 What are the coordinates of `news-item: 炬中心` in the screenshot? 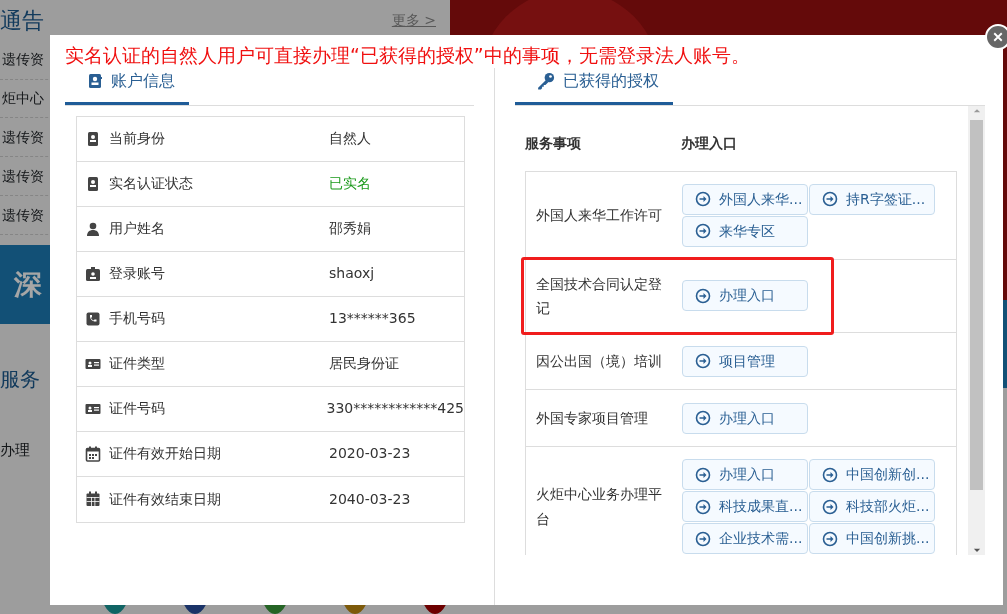 It's located at (23, 98).